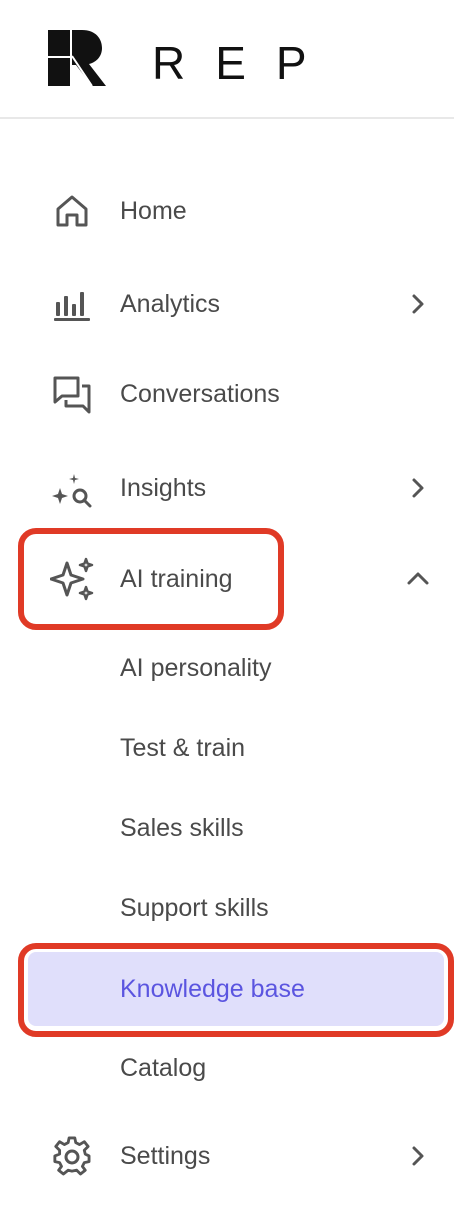 Image resolution: width=454 pixels, height=1218 pixels. What do you see at coordinates (72, 394) in the screenshot?
I see `chat-bubbles-icon` at bounding box center [72, 394].